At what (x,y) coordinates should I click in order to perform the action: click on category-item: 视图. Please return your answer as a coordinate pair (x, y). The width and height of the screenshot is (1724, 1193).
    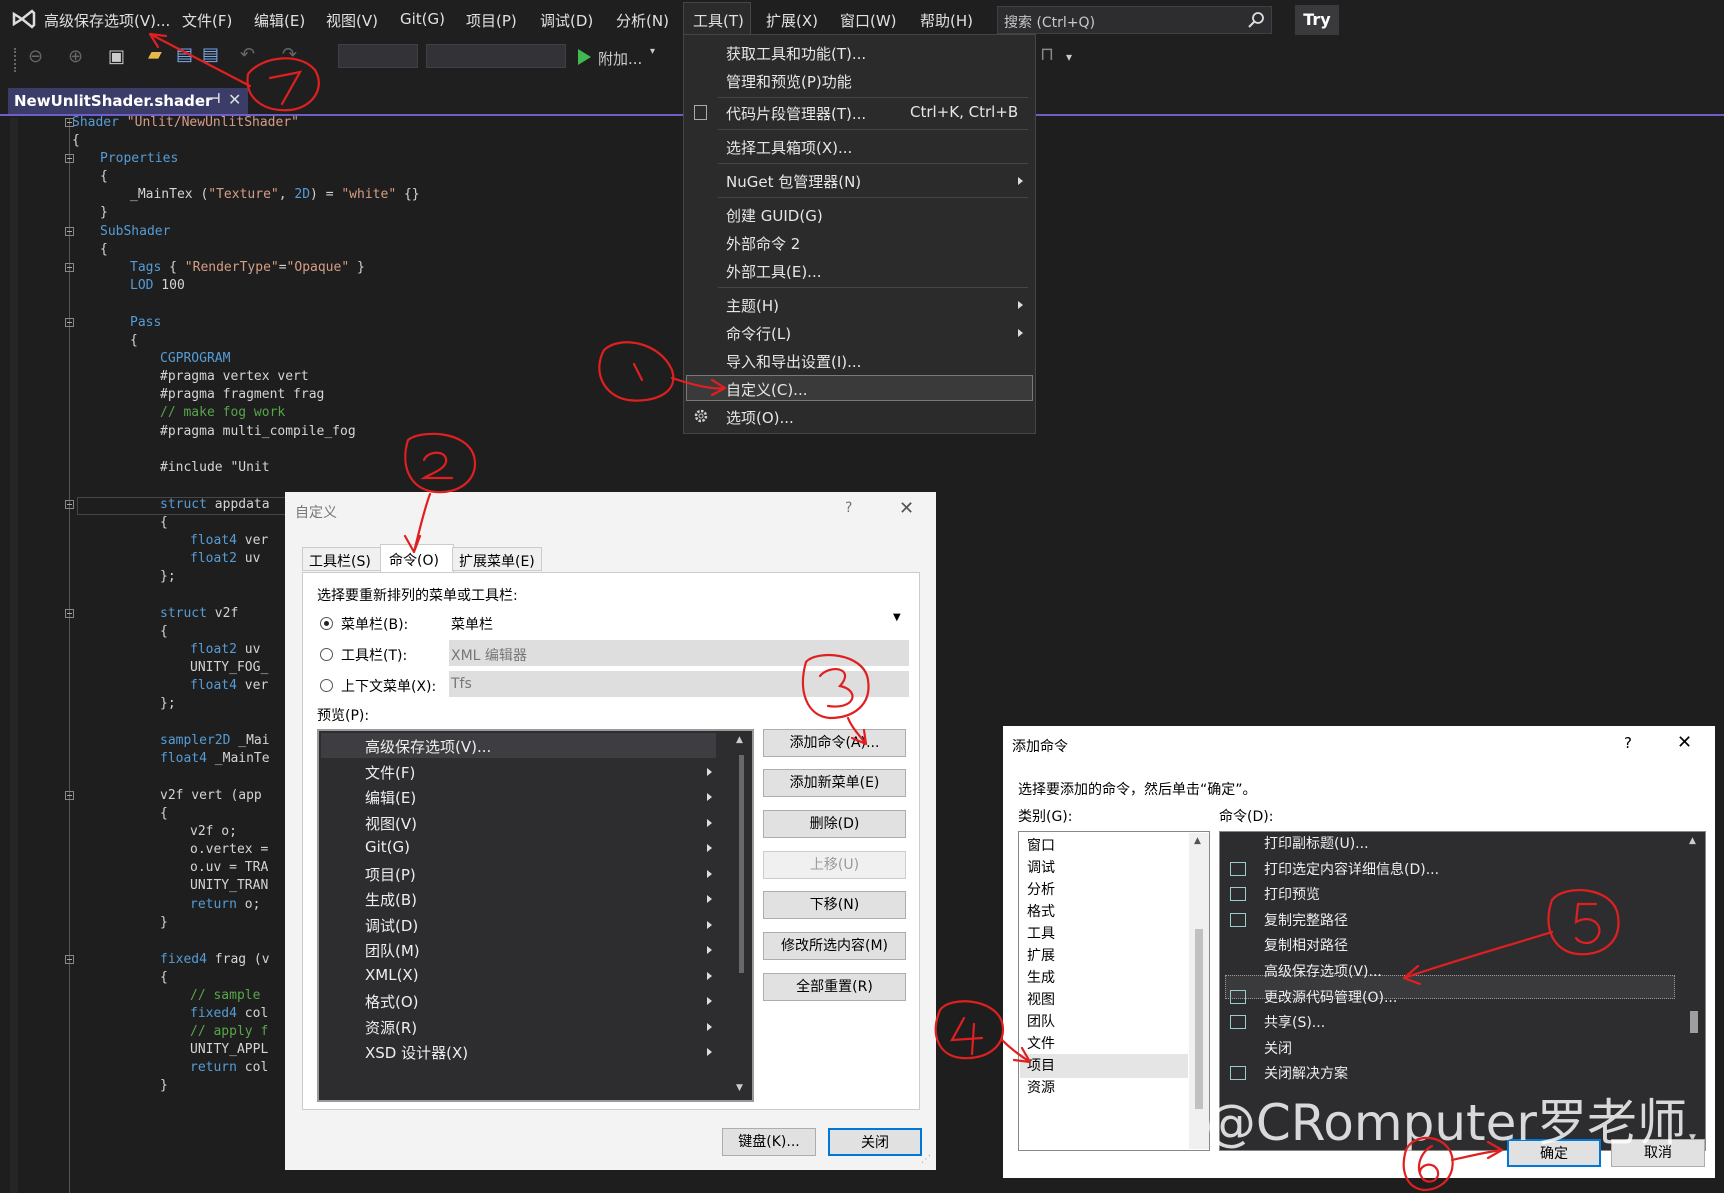
    Looking at the image, I should click on (1041, 999).